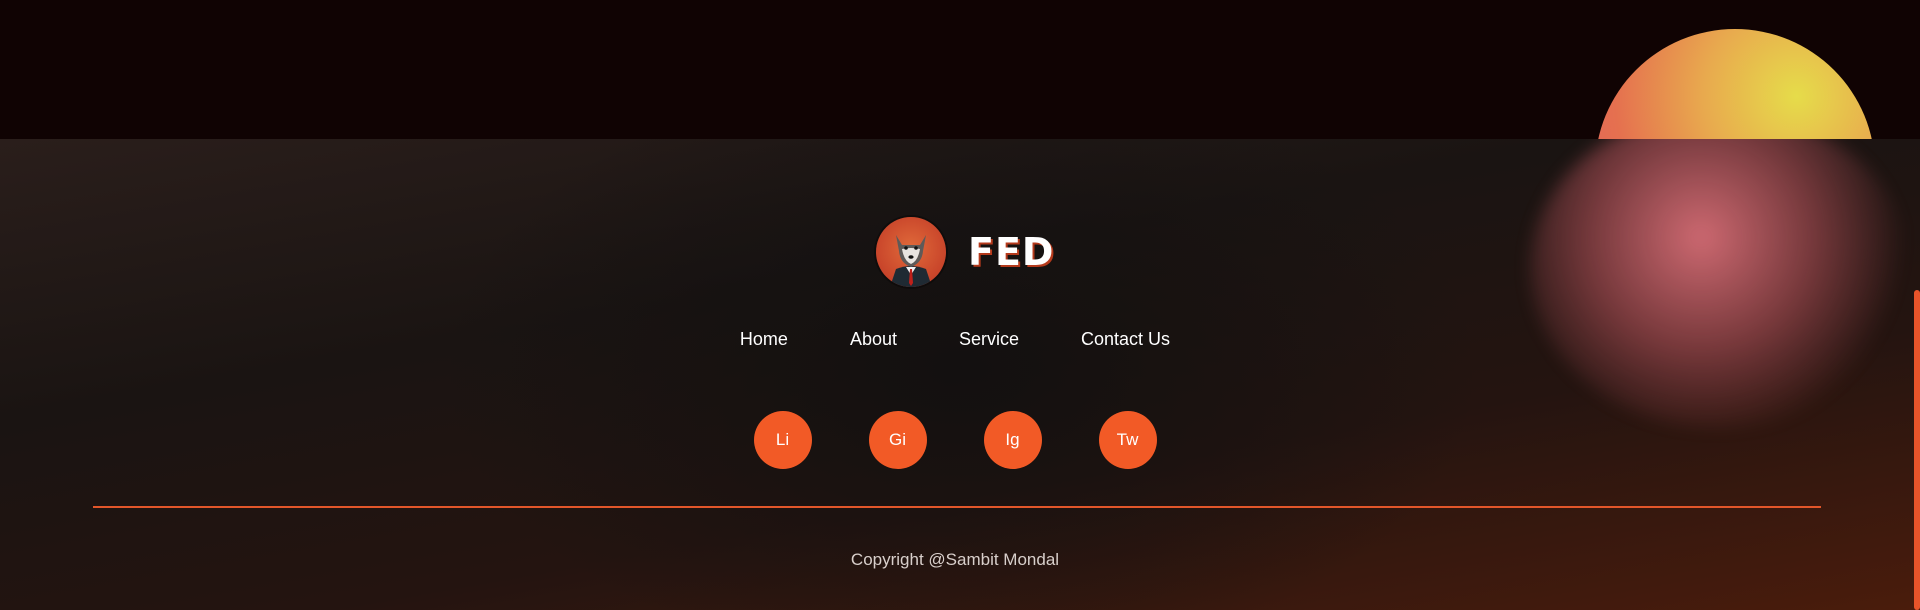 The width and height of the screenshot is (1920, 610). I want to click on instagram-button: Ig, so click(1012, 440).